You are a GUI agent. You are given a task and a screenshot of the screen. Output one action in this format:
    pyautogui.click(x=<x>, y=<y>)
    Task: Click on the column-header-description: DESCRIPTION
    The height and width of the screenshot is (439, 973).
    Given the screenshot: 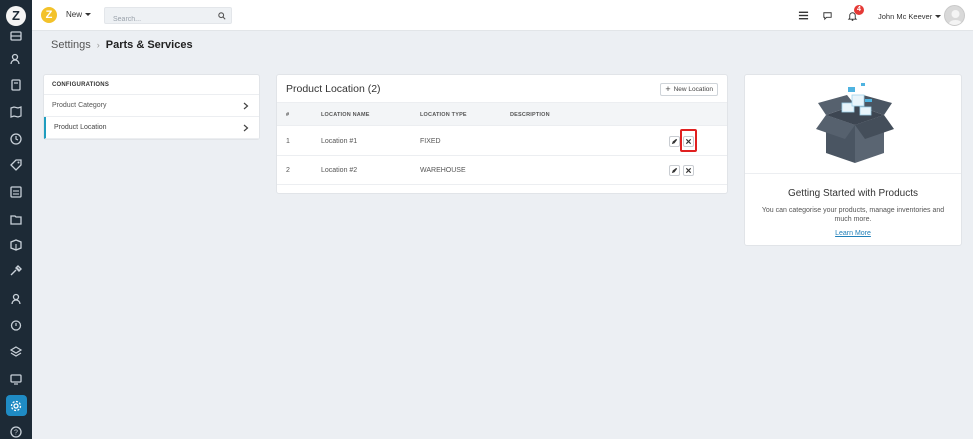 What is the action you would take?
    pyautogui.click(x=530, y=115)
    